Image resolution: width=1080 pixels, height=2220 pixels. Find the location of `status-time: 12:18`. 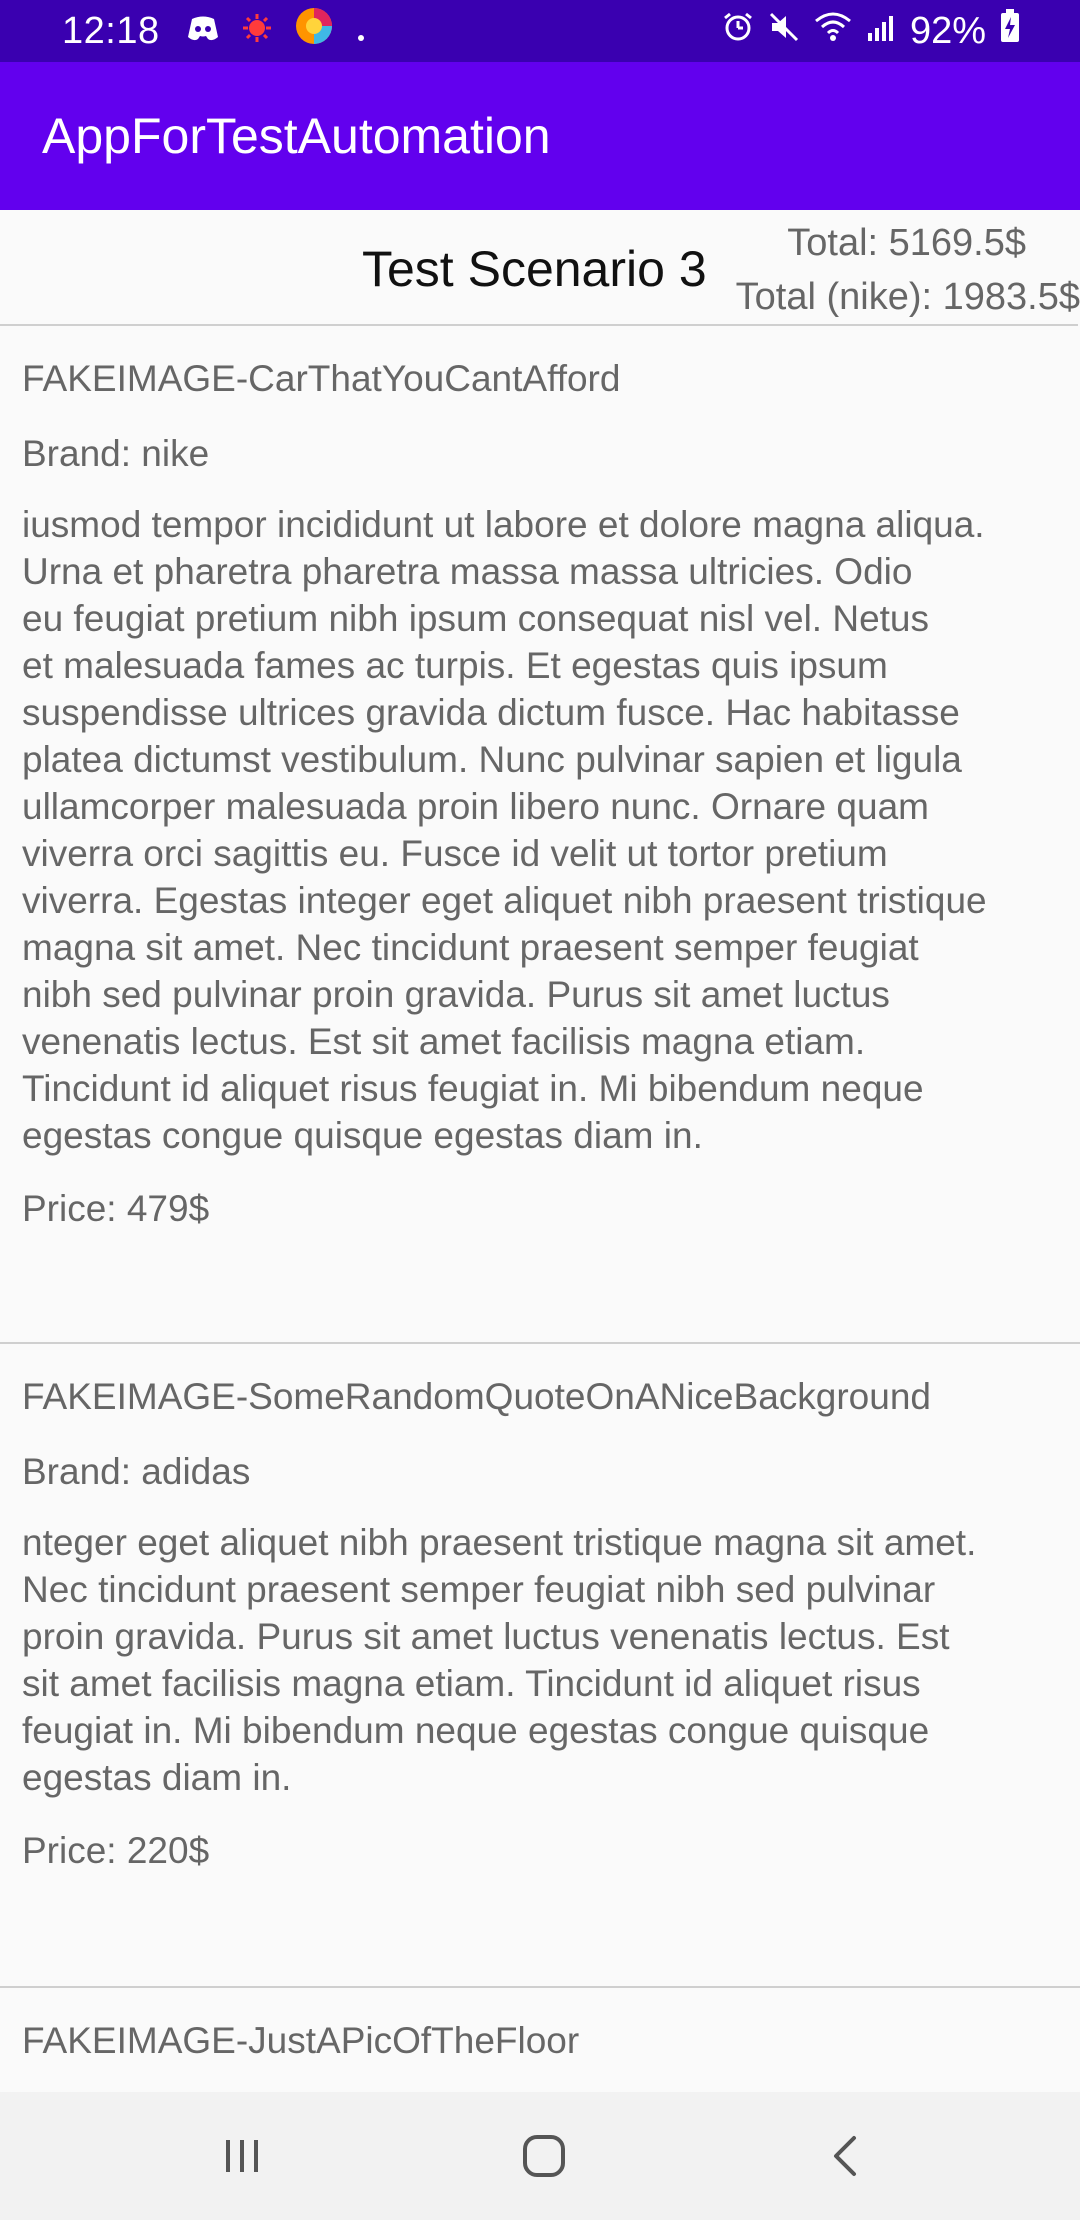

status-time: 12:18 is located at coordinates (111, 30).